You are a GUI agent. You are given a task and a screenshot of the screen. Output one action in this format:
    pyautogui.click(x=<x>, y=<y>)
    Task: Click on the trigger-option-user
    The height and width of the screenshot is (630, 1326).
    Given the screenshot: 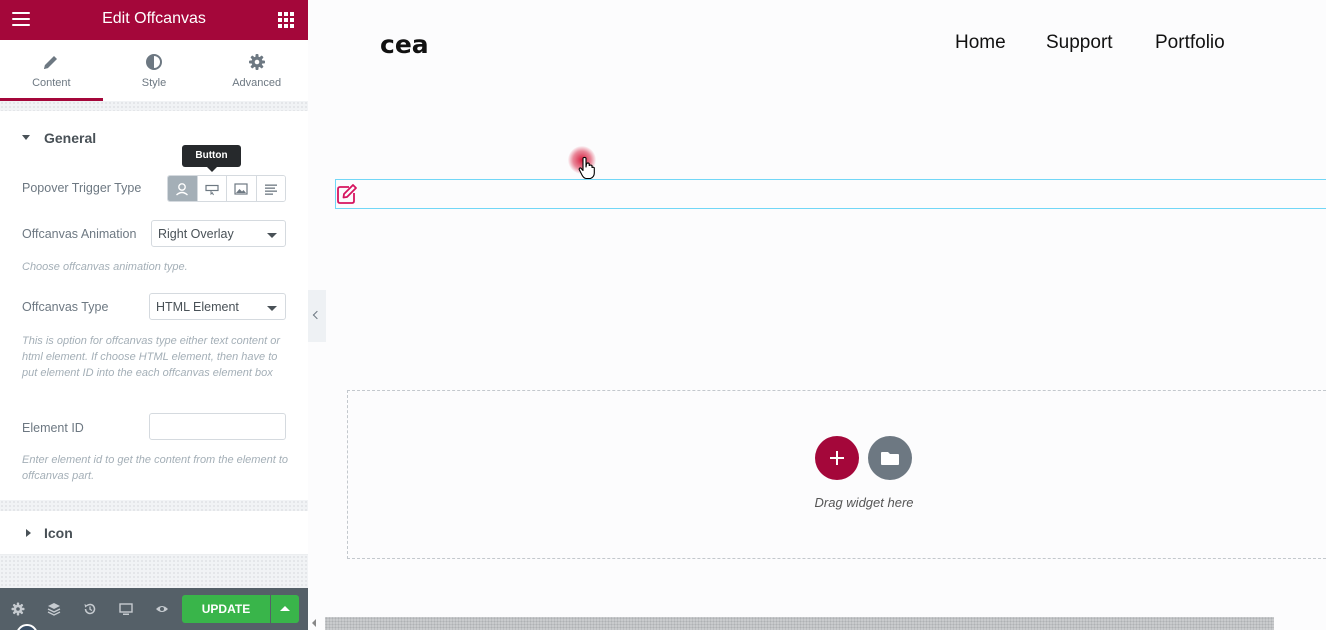 What is the action you would take?
    pyautogui.click(x=183, y=188)
    